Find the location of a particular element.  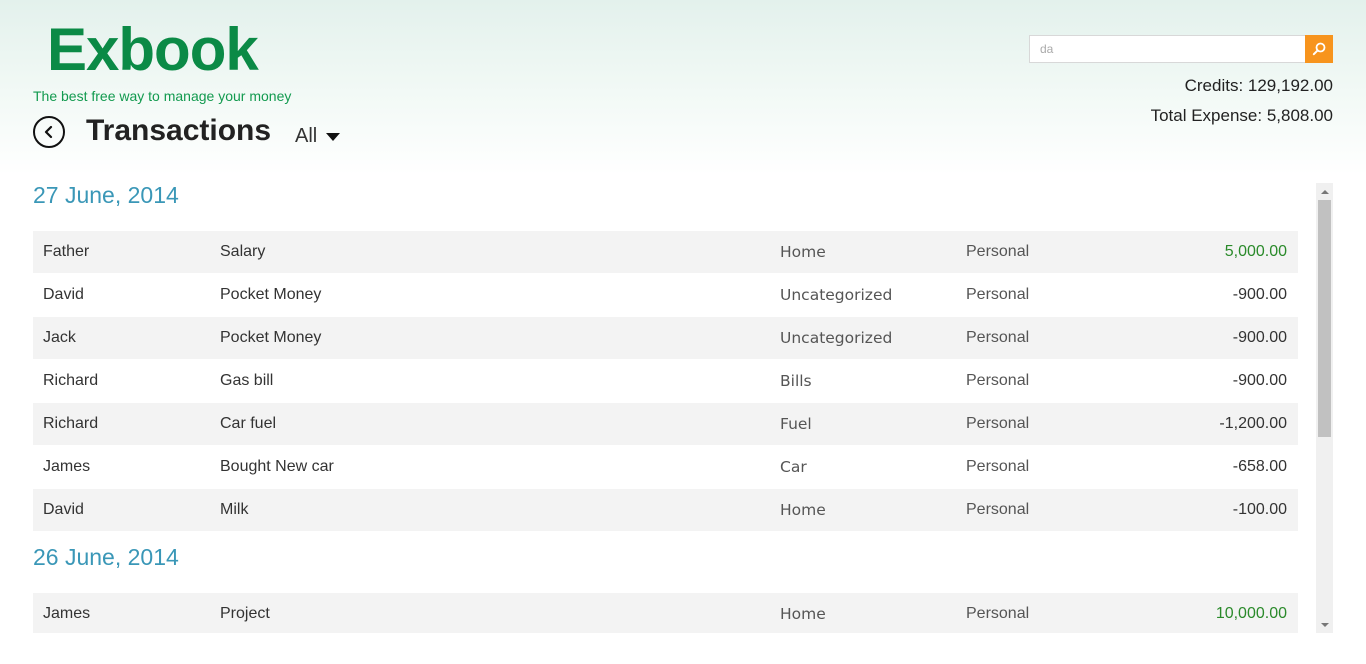

row-description: Bought New car is located at coordinates (277, 466).